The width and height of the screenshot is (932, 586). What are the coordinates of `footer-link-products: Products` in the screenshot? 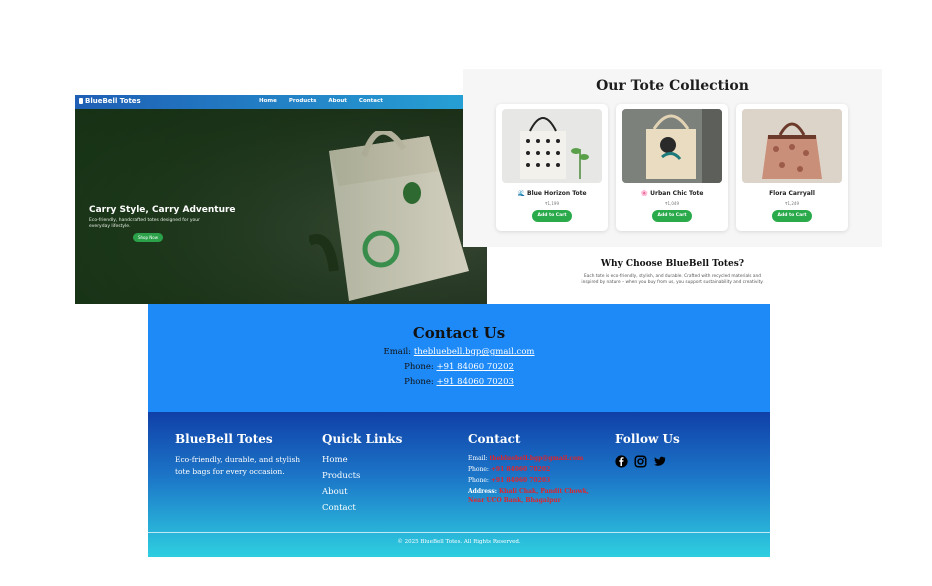 It's located at (341, 476).